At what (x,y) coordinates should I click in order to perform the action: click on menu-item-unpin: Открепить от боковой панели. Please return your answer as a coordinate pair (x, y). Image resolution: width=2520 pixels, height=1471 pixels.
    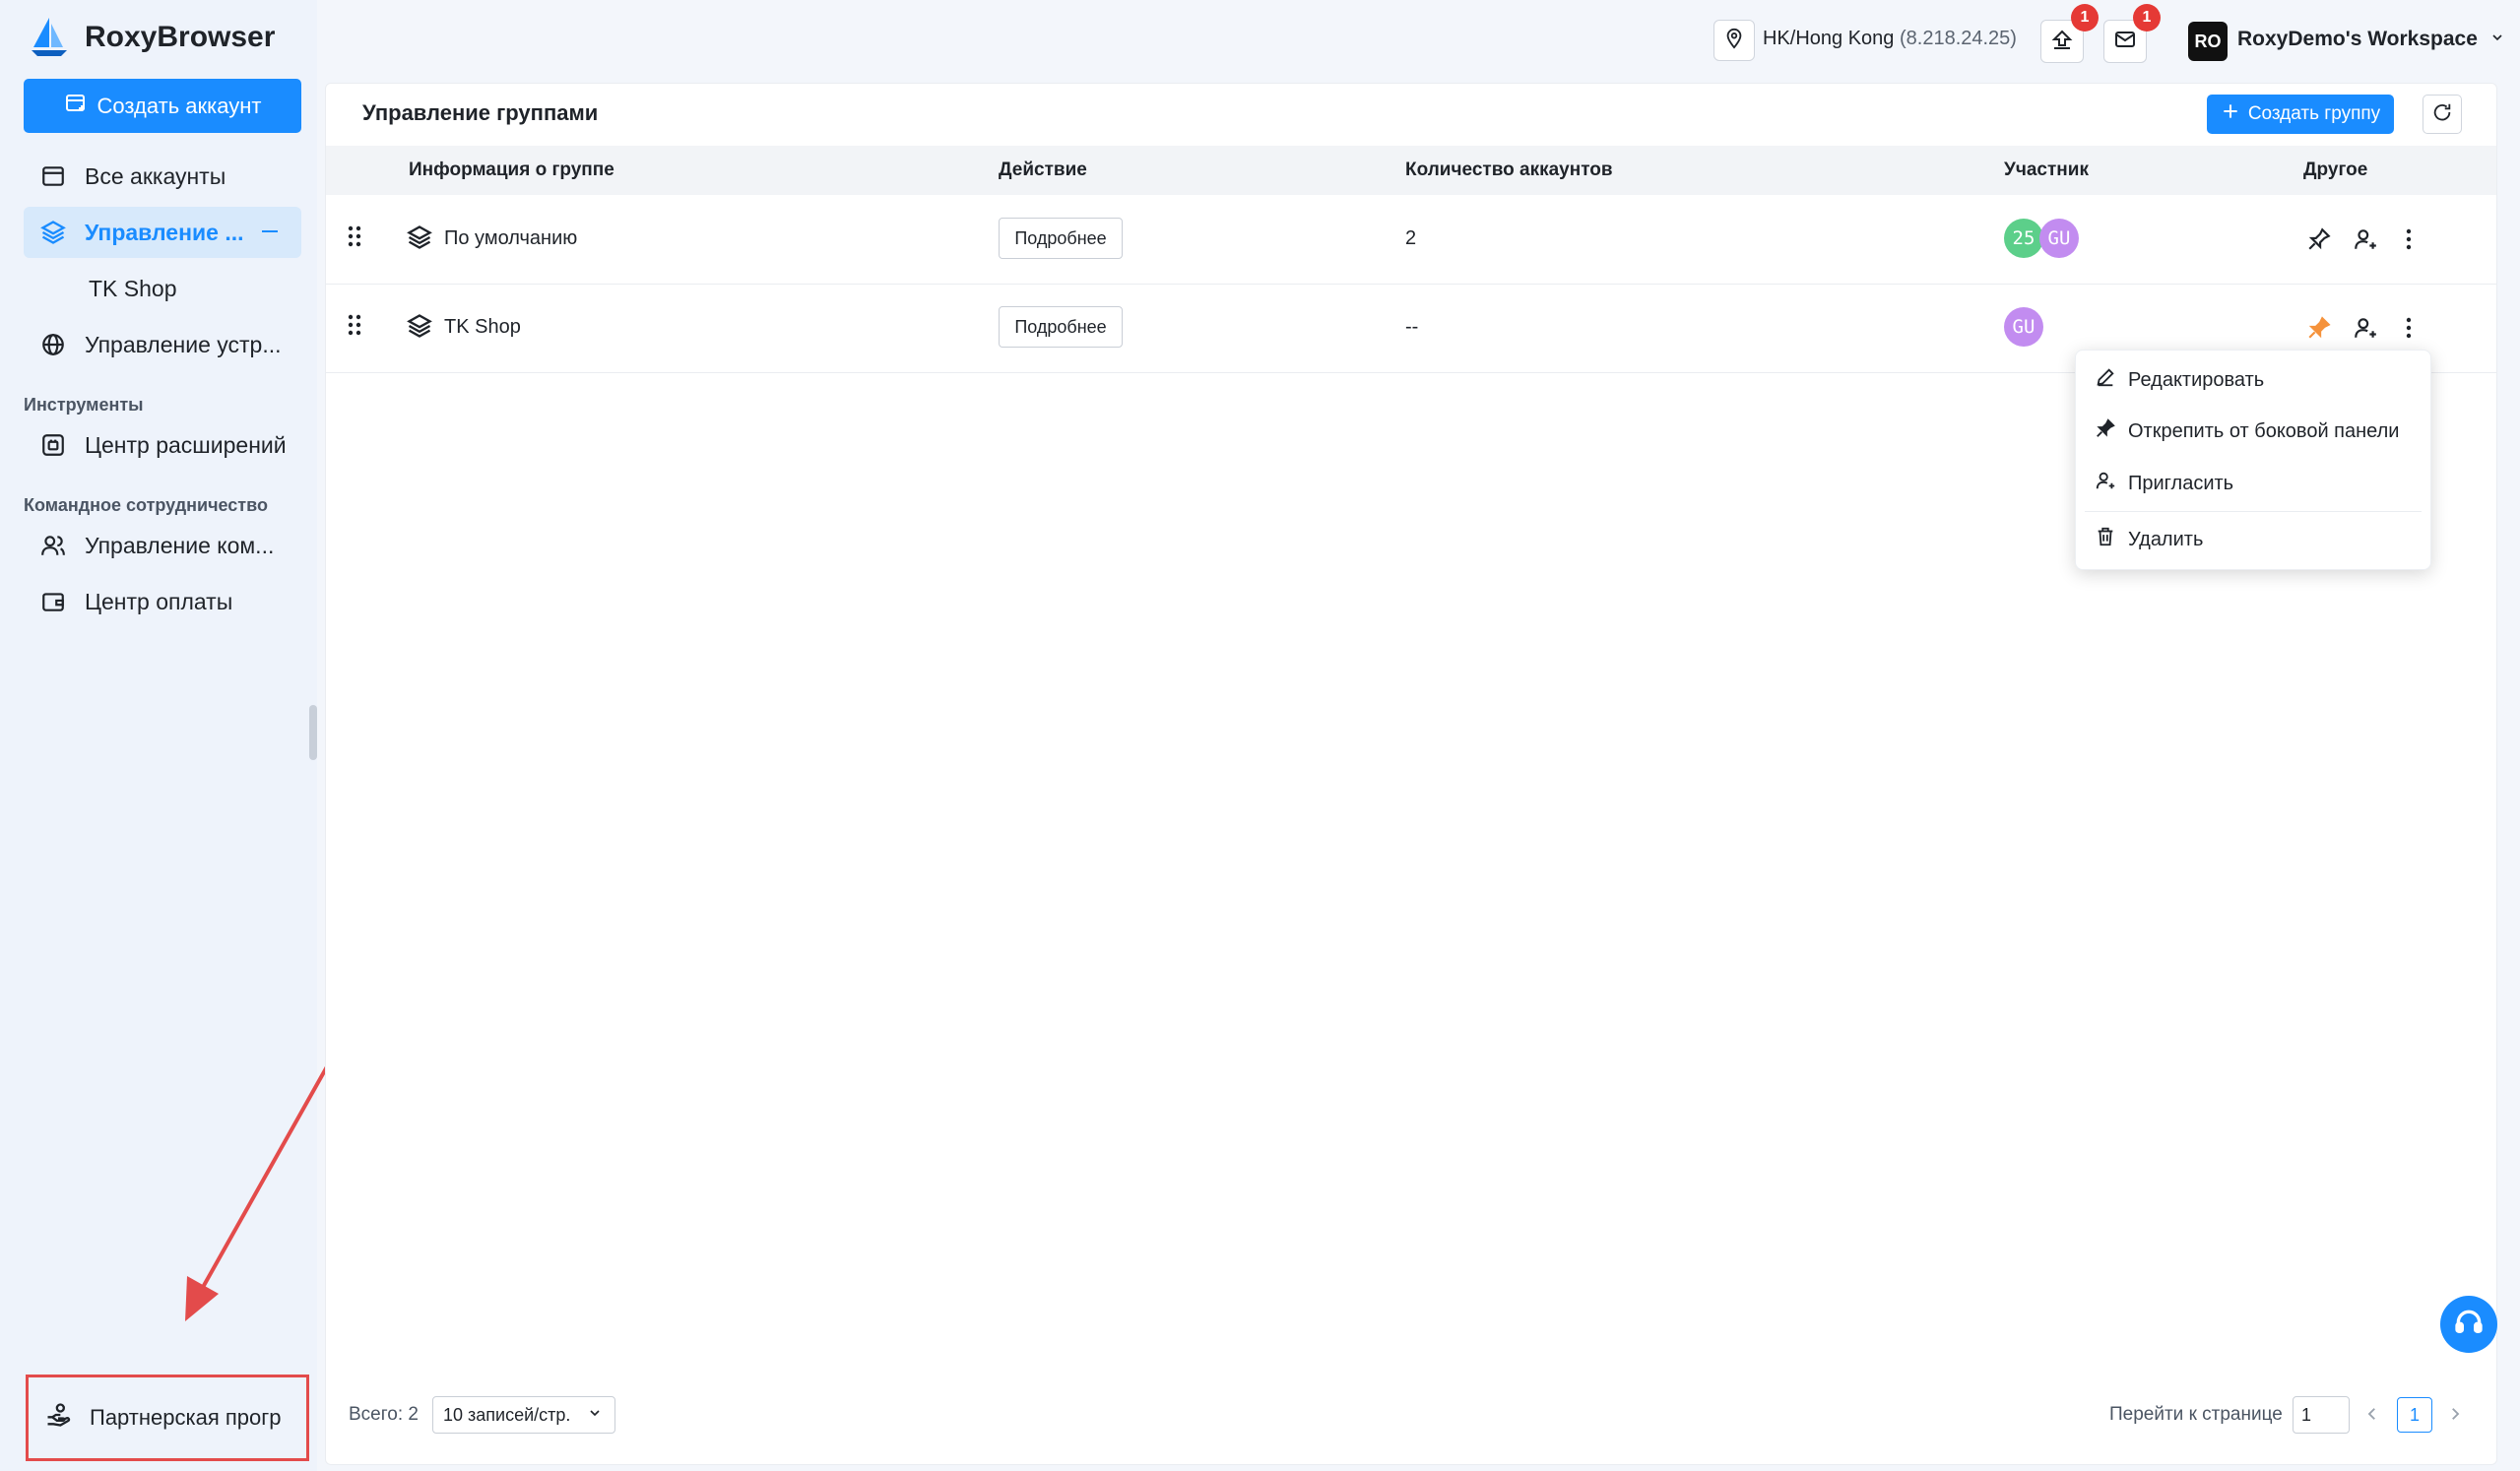
    Looking at the image, I should click on (2257, 431).